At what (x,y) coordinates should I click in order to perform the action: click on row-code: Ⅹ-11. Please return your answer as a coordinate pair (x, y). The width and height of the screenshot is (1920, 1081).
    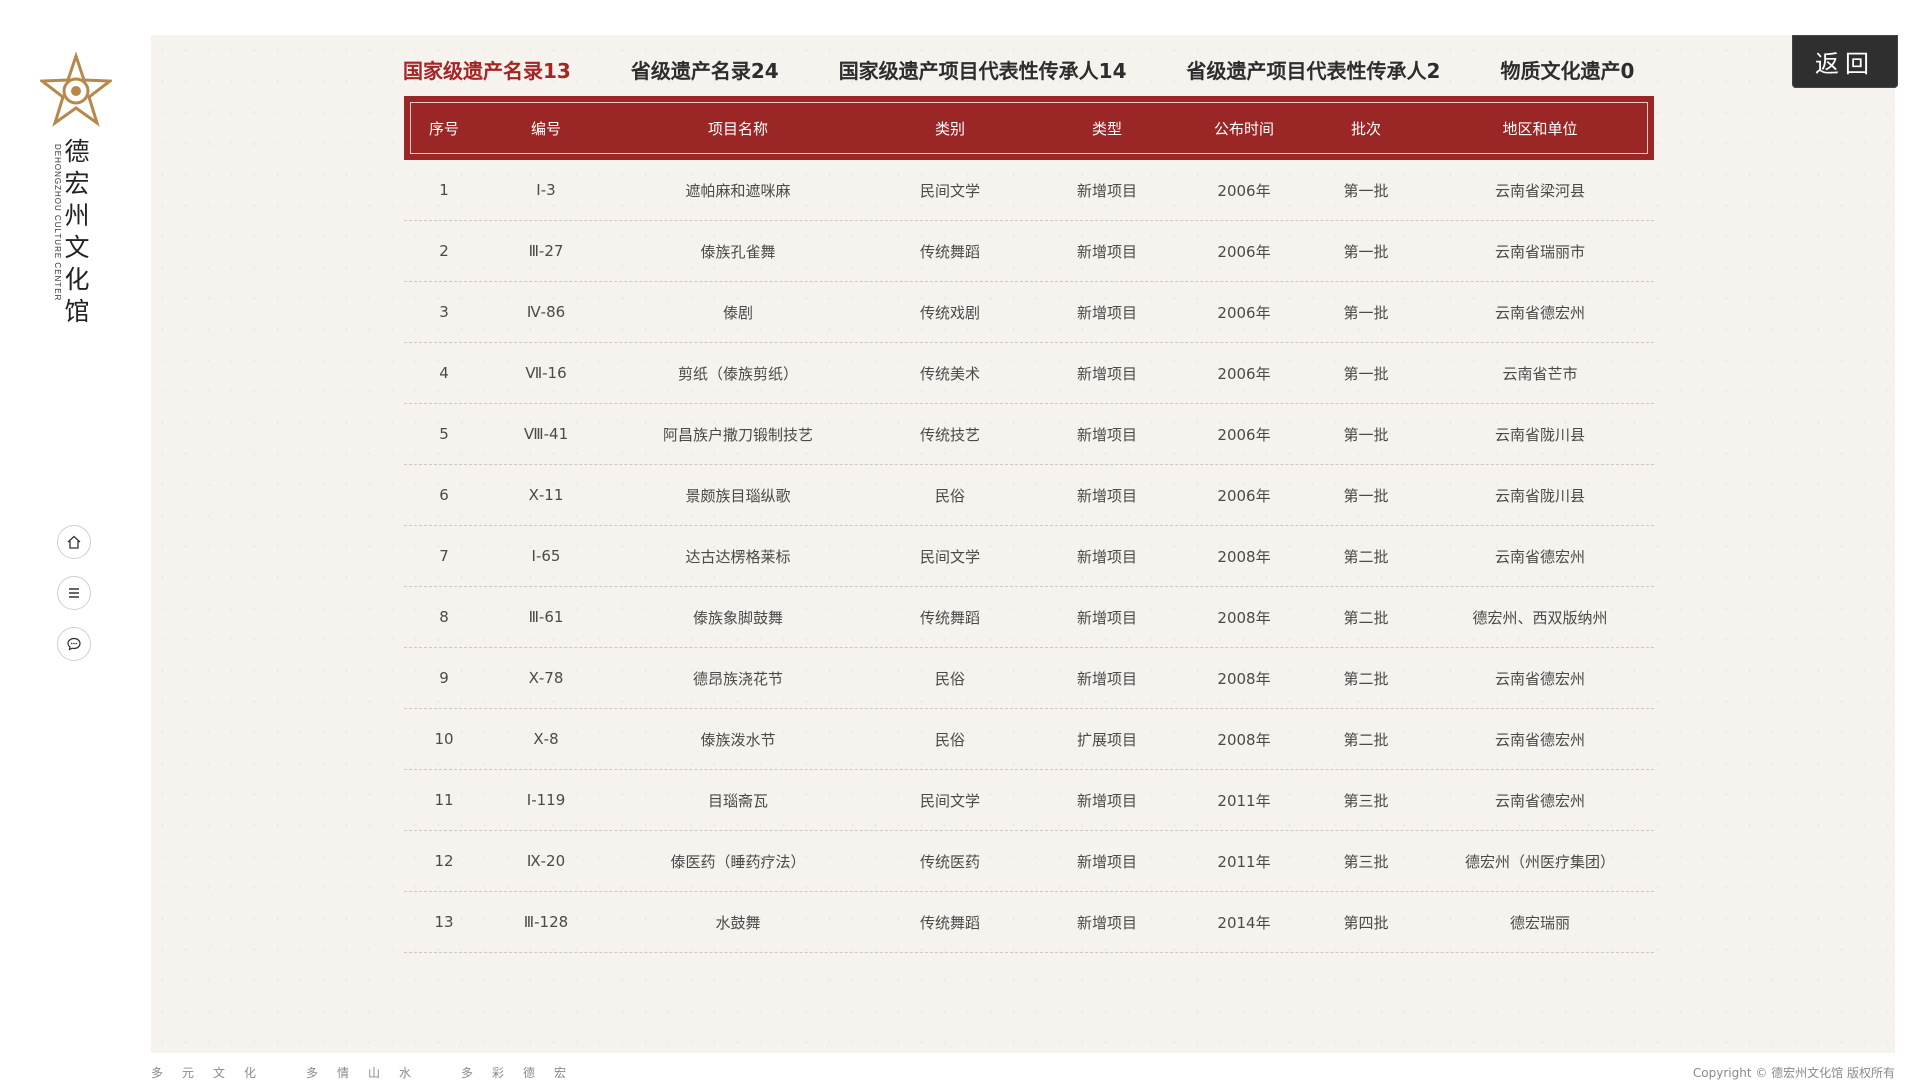
    Looking at the image, I should click on (546, 495).